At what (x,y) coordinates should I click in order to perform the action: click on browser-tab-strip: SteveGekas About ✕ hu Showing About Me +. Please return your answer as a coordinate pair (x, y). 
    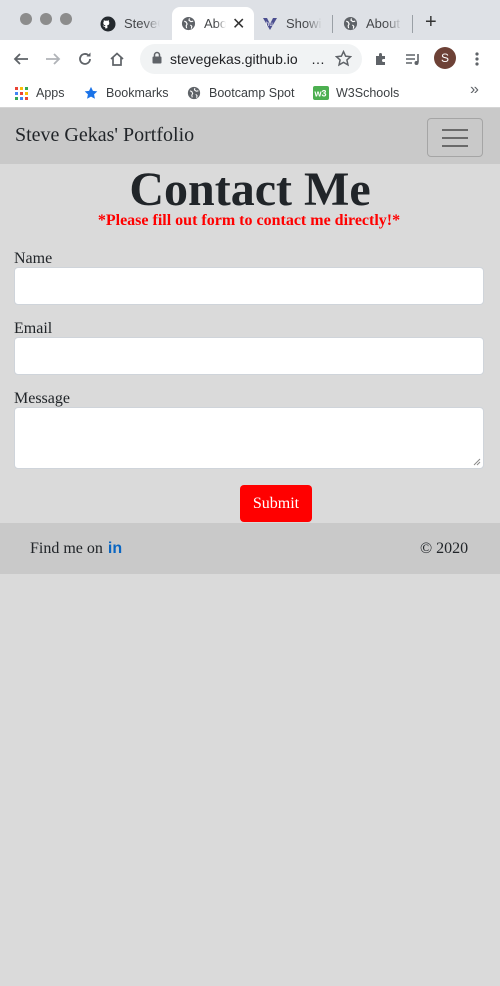
    Looking at the image, I should click on (250, 22).